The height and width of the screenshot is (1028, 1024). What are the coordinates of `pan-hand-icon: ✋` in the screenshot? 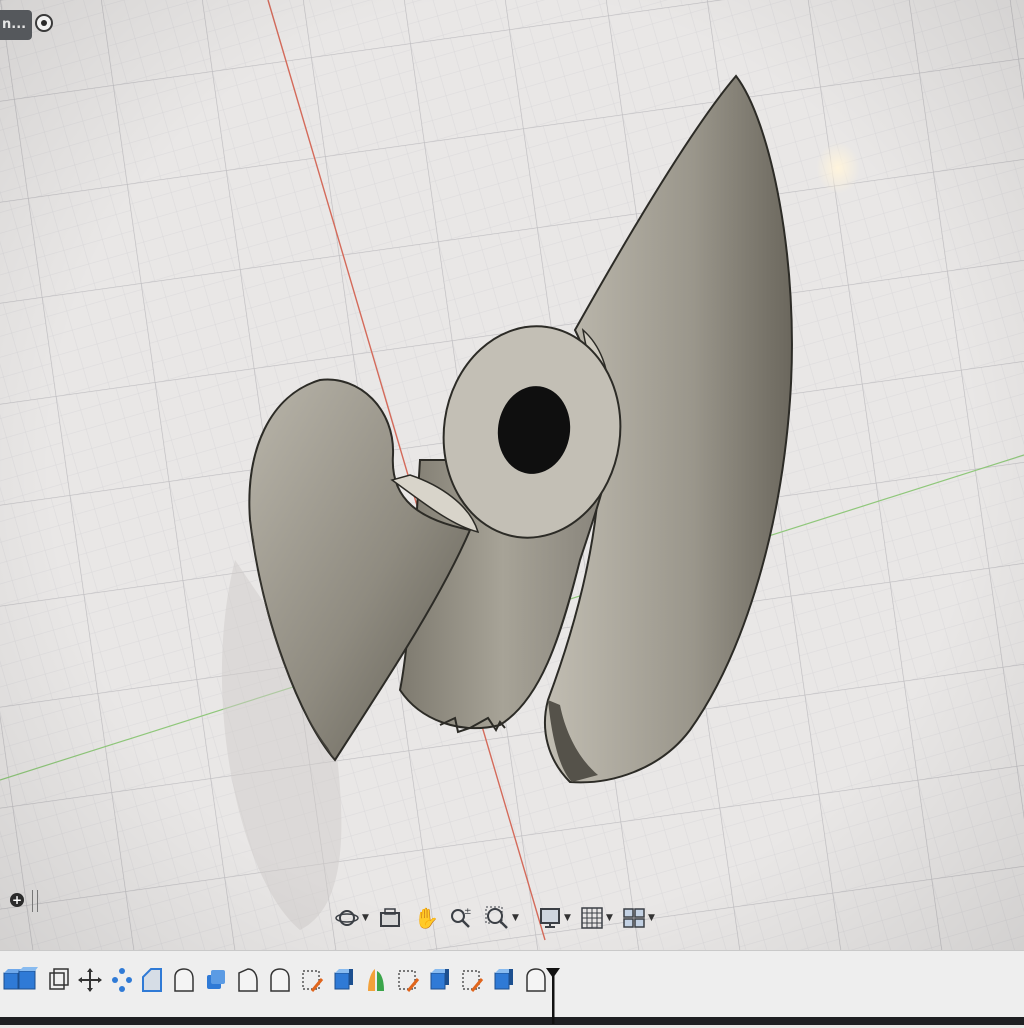 It's located at (426, 918).